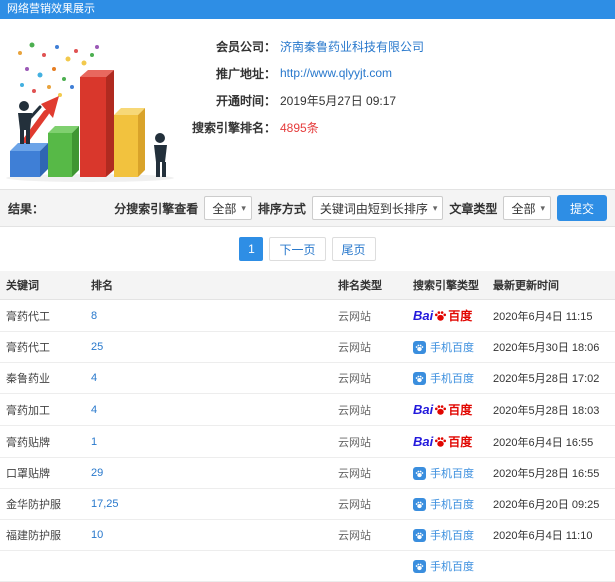 Image resolution: width=615 pixels, height=582 pixels. I want to click on pagination: 1 下一页 尾页, so click(307, 249).